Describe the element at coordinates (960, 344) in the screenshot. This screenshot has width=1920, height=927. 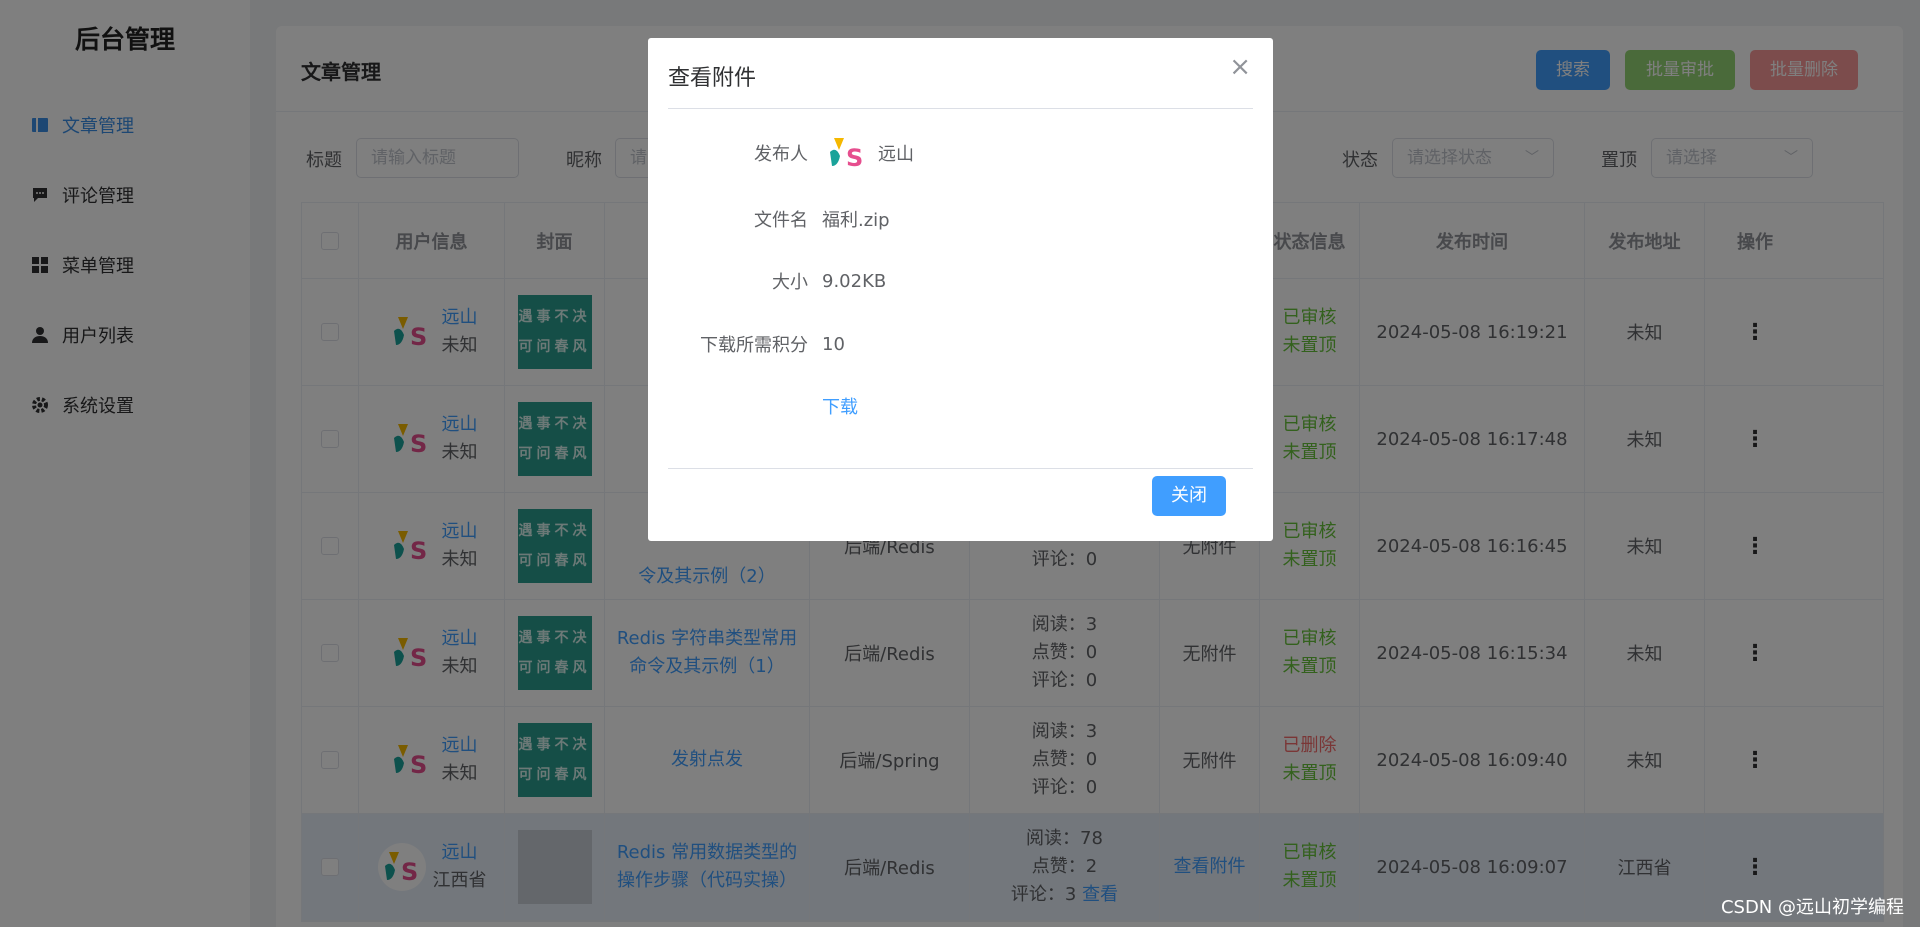
I see `points-row: 下载所需积分 10` at that location.